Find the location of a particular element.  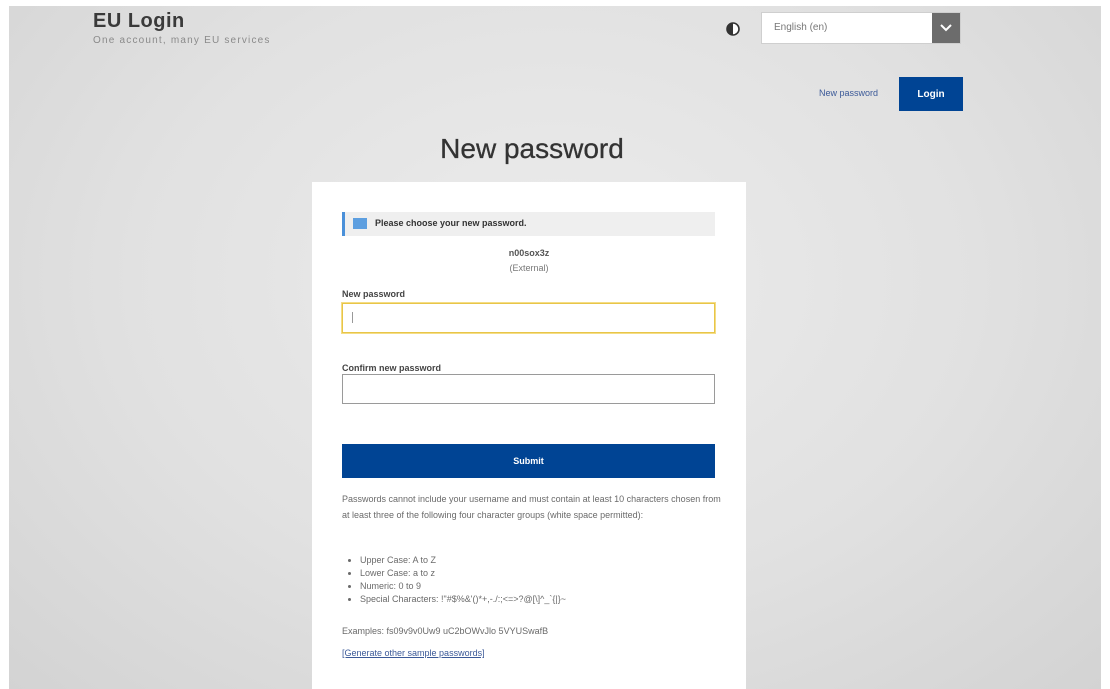

info-message-box: Please choose your new password. is located at coordinates (528, 224).